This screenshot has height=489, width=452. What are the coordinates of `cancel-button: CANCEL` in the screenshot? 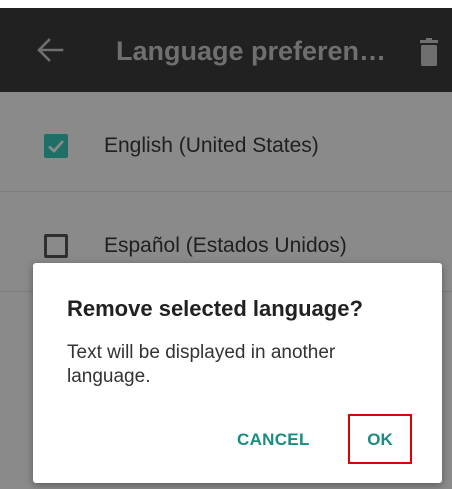 It's located at (273, 440).